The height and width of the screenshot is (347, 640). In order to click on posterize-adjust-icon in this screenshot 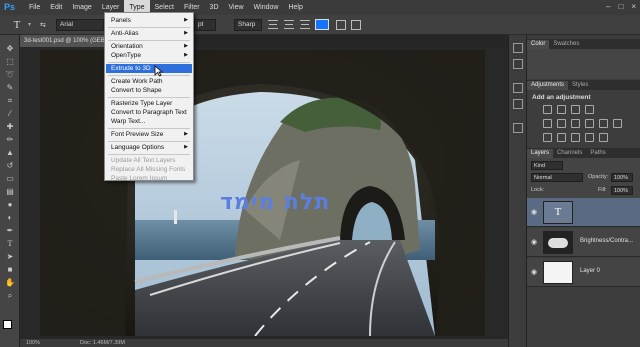, I will do `click(561, 137)`.